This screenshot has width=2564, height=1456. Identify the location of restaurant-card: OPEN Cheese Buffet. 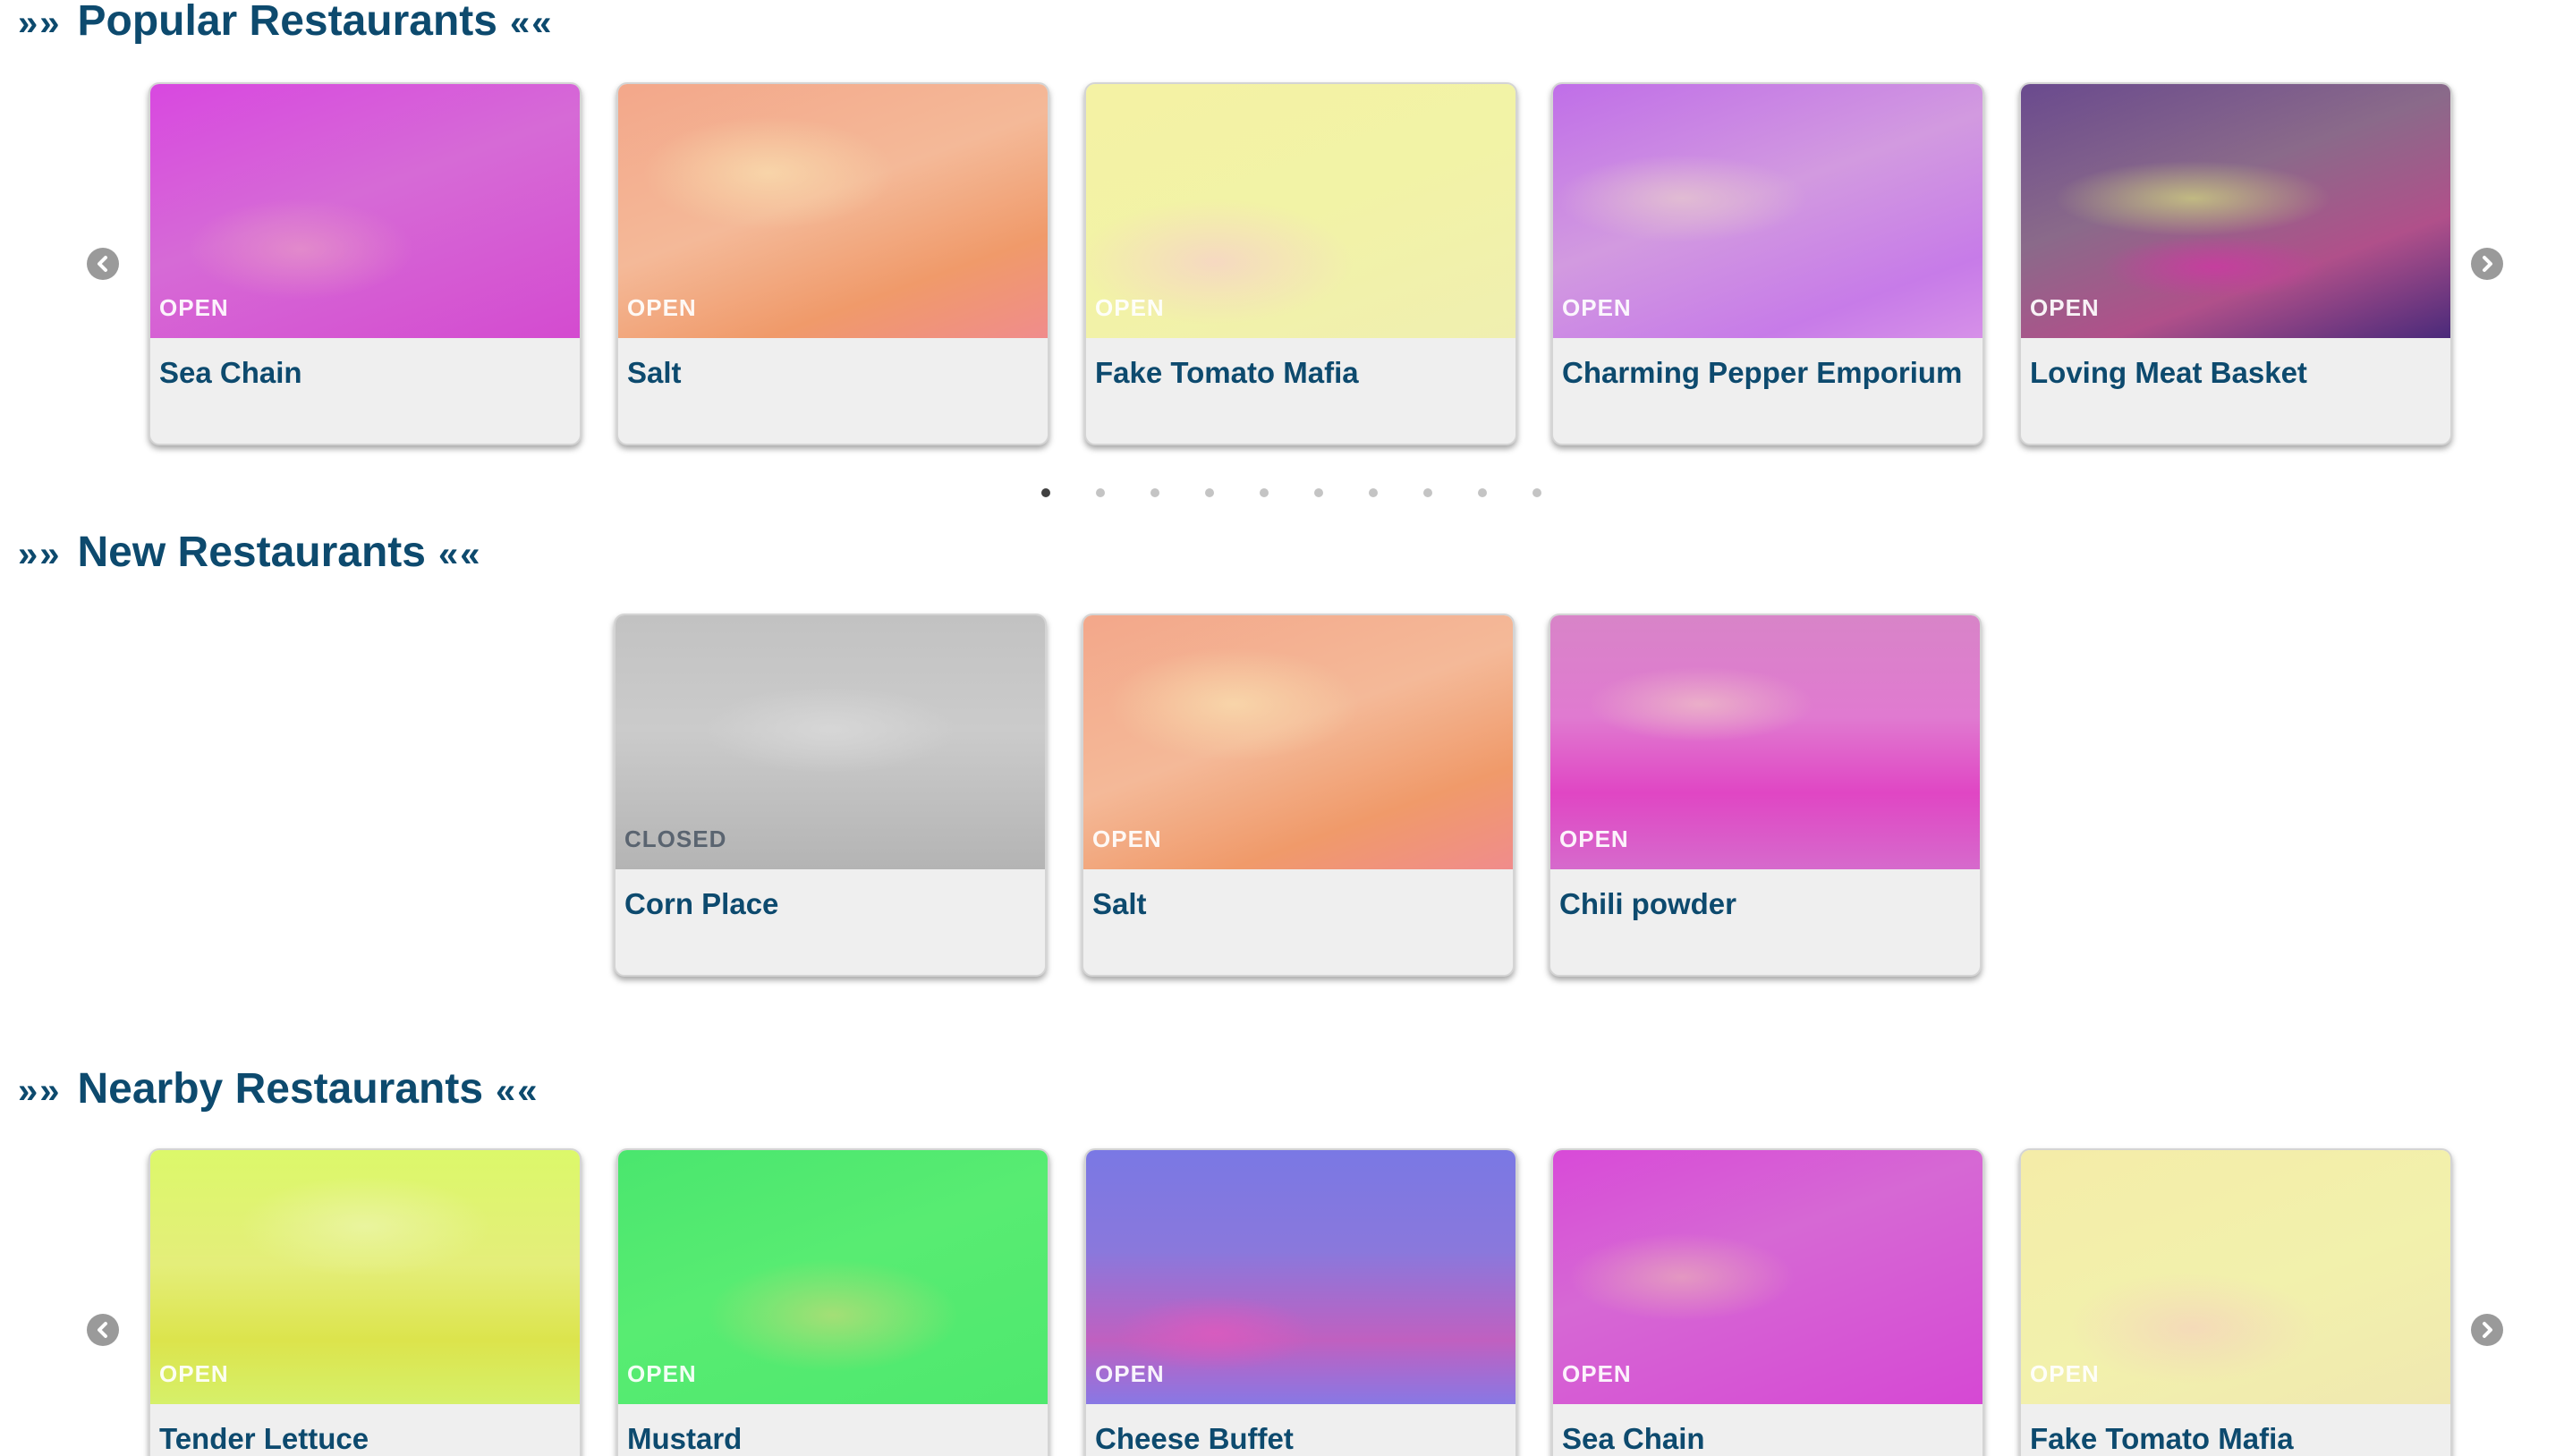
(1300, 1302).